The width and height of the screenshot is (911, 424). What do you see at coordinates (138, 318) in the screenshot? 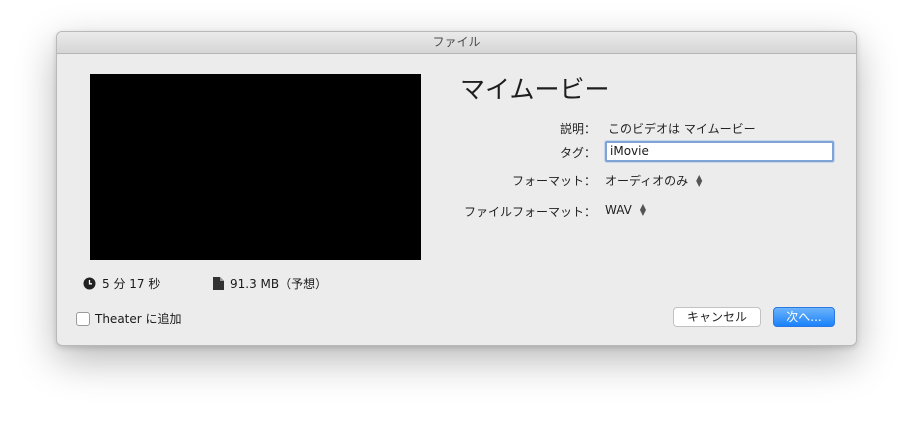
I see `theater-checkbox-label: Theater に追加` at bounding box center [138, 318].